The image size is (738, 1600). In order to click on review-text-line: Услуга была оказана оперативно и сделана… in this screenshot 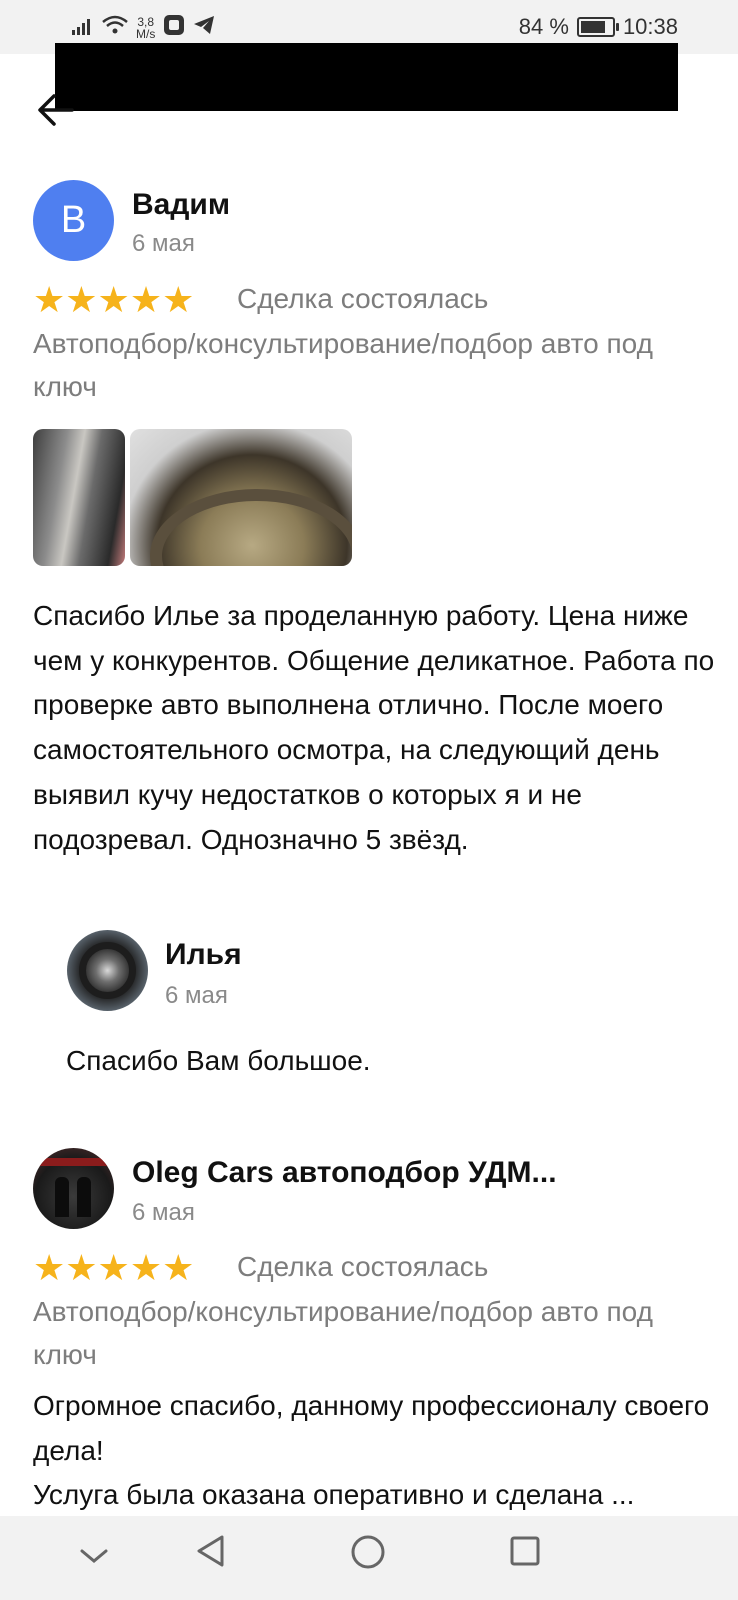, I will do `click(334, 1495)`.